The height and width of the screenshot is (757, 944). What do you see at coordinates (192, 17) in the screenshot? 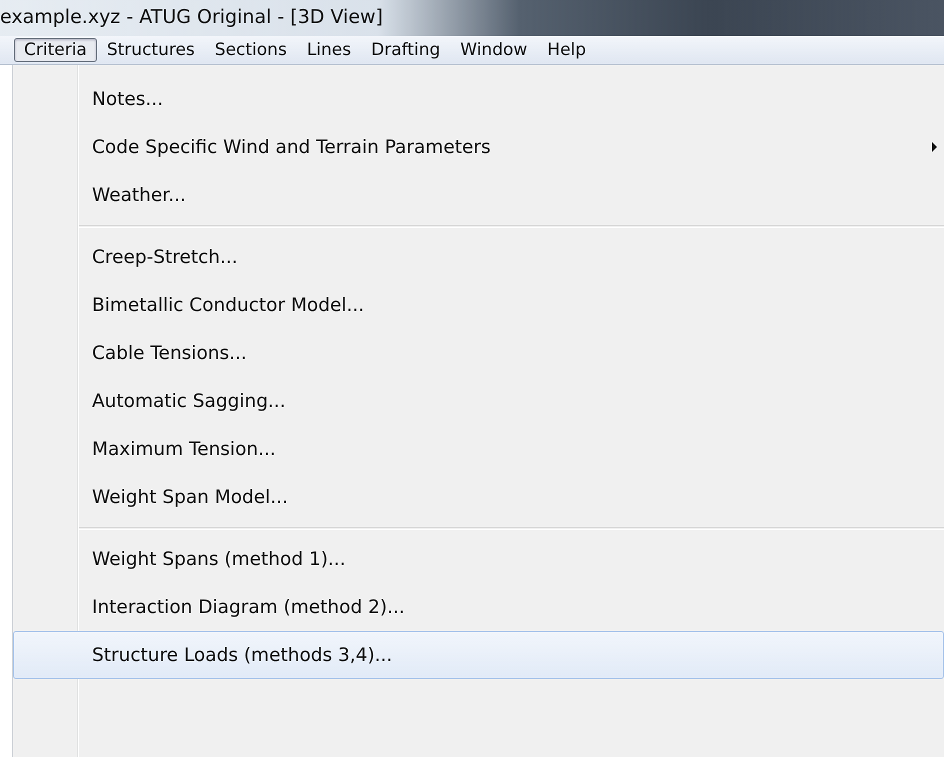
I see `window-title: example.xyz - ATUG Original - [3D View]` at bounding box center [192, 17].